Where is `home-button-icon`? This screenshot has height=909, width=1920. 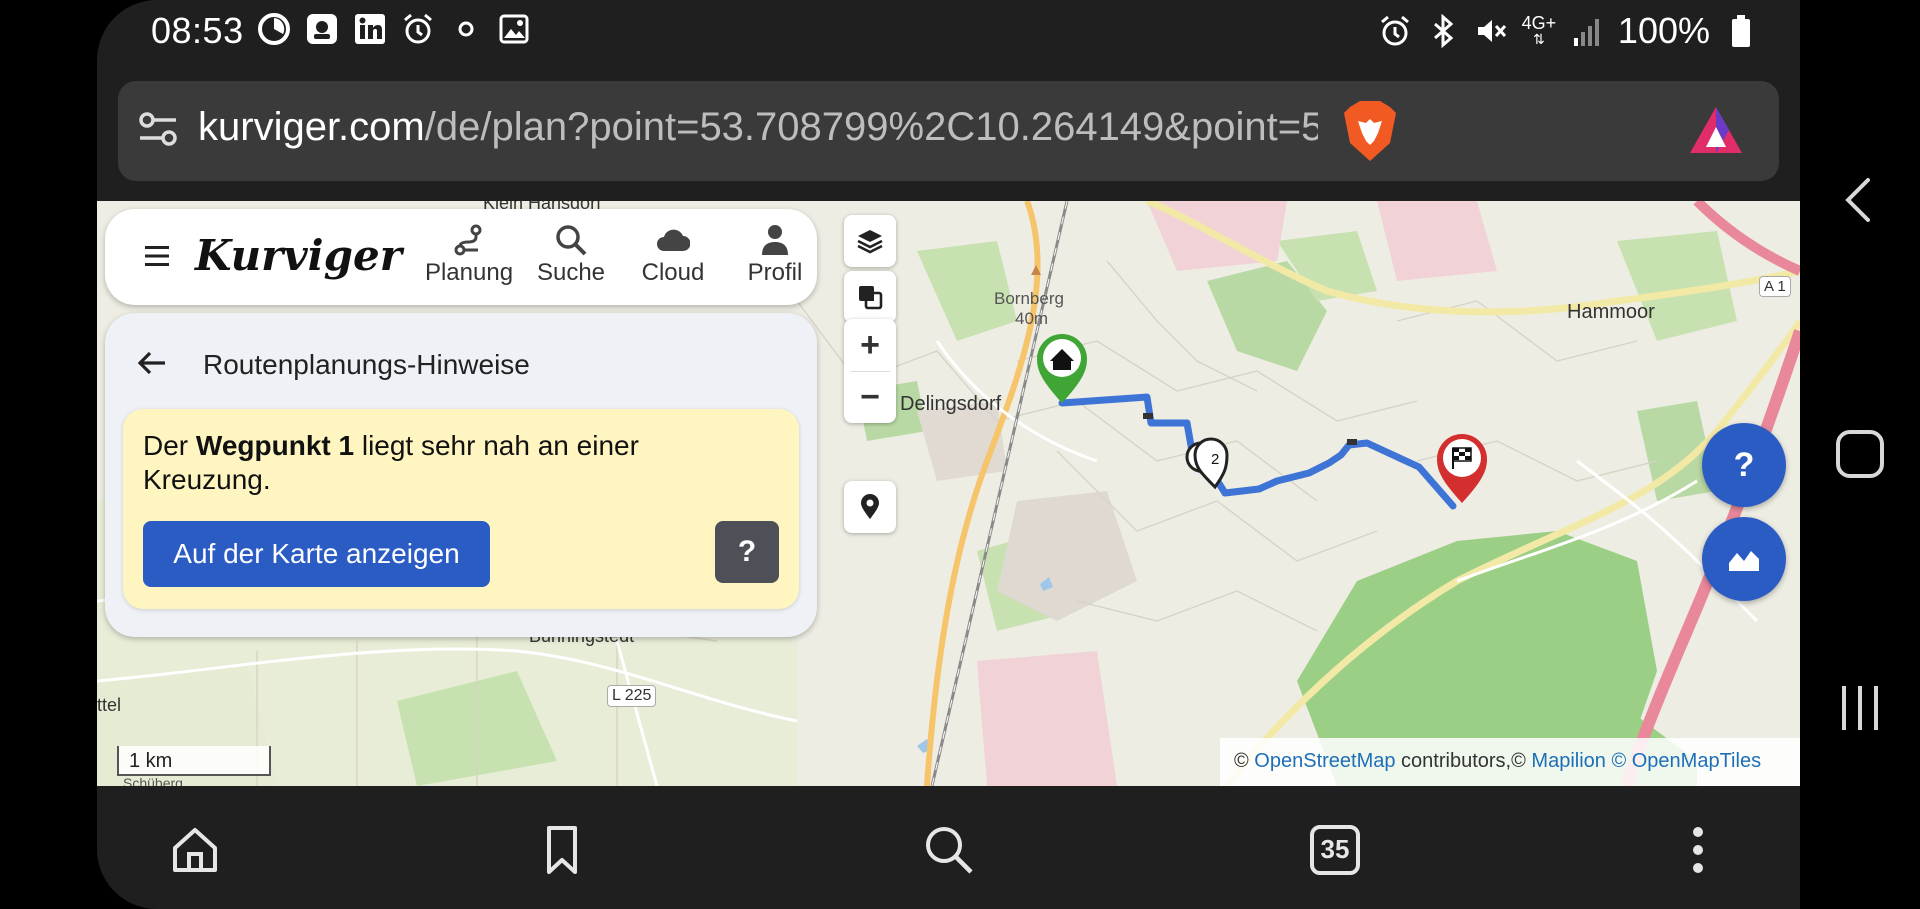
home-button-icon is located at coordinates (1860, 454).